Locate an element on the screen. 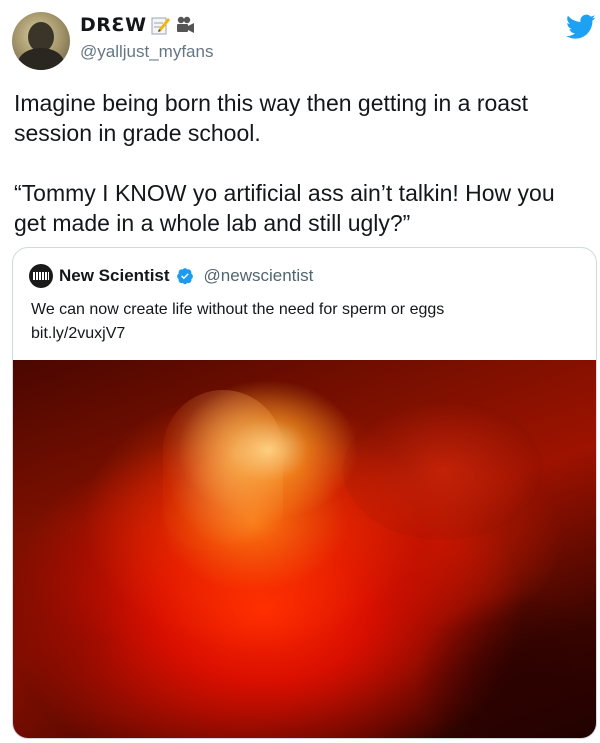  avatar is located at coordinates (41, 41).